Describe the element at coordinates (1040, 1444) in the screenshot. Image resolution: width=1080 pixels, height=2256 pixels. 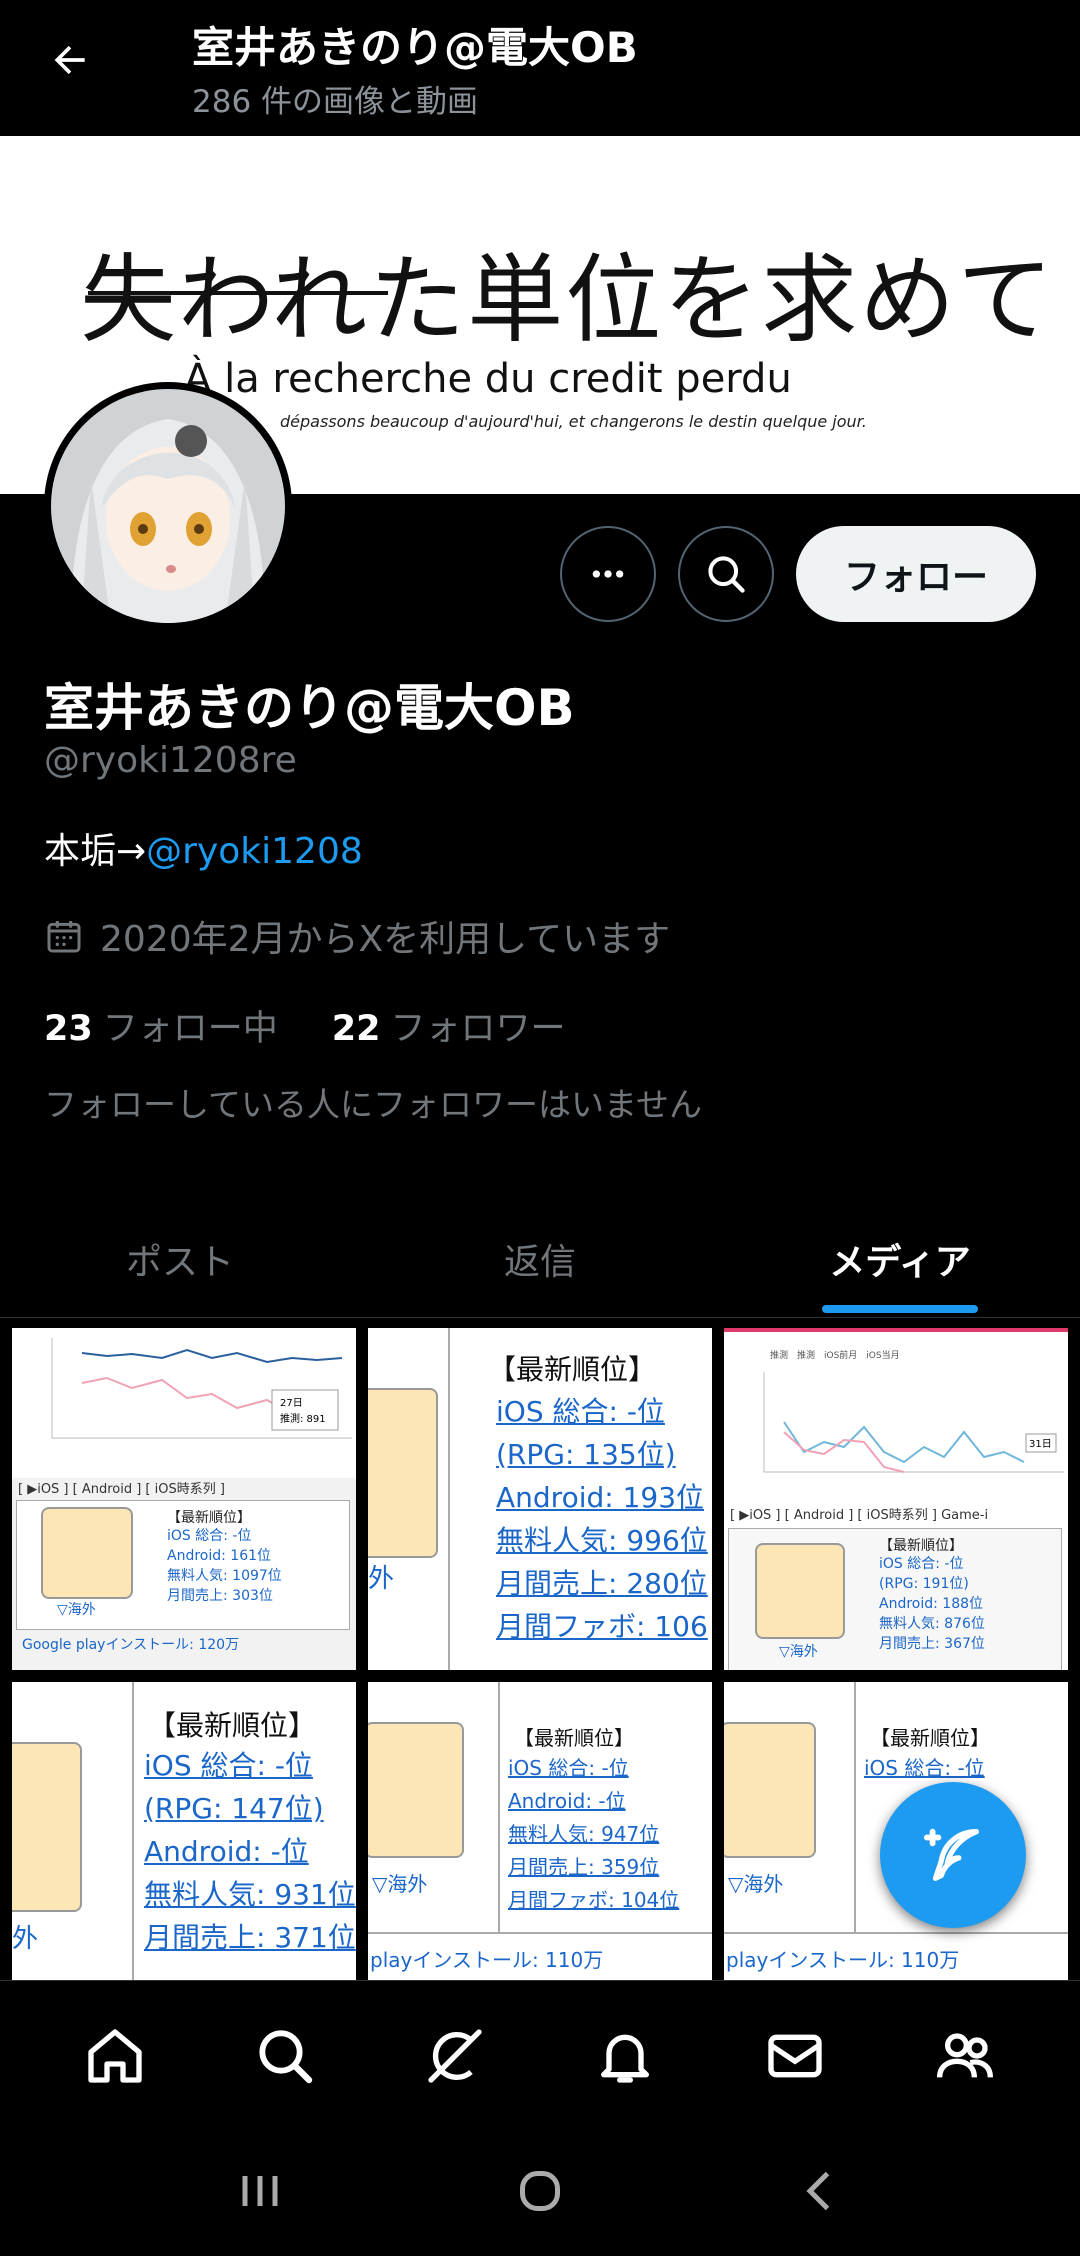
I see `chart-callout: 31日` at that location.